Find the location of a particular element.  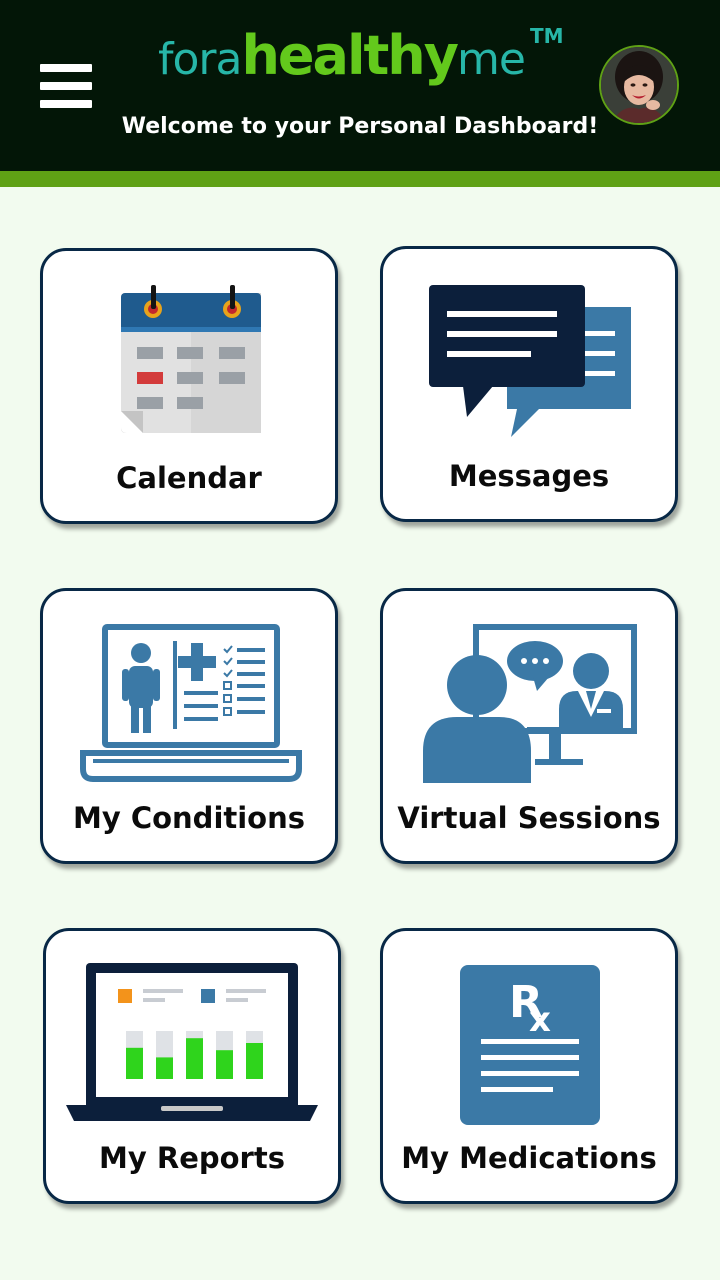

trademark-symbol: TM is located at coordinates (547, 36).